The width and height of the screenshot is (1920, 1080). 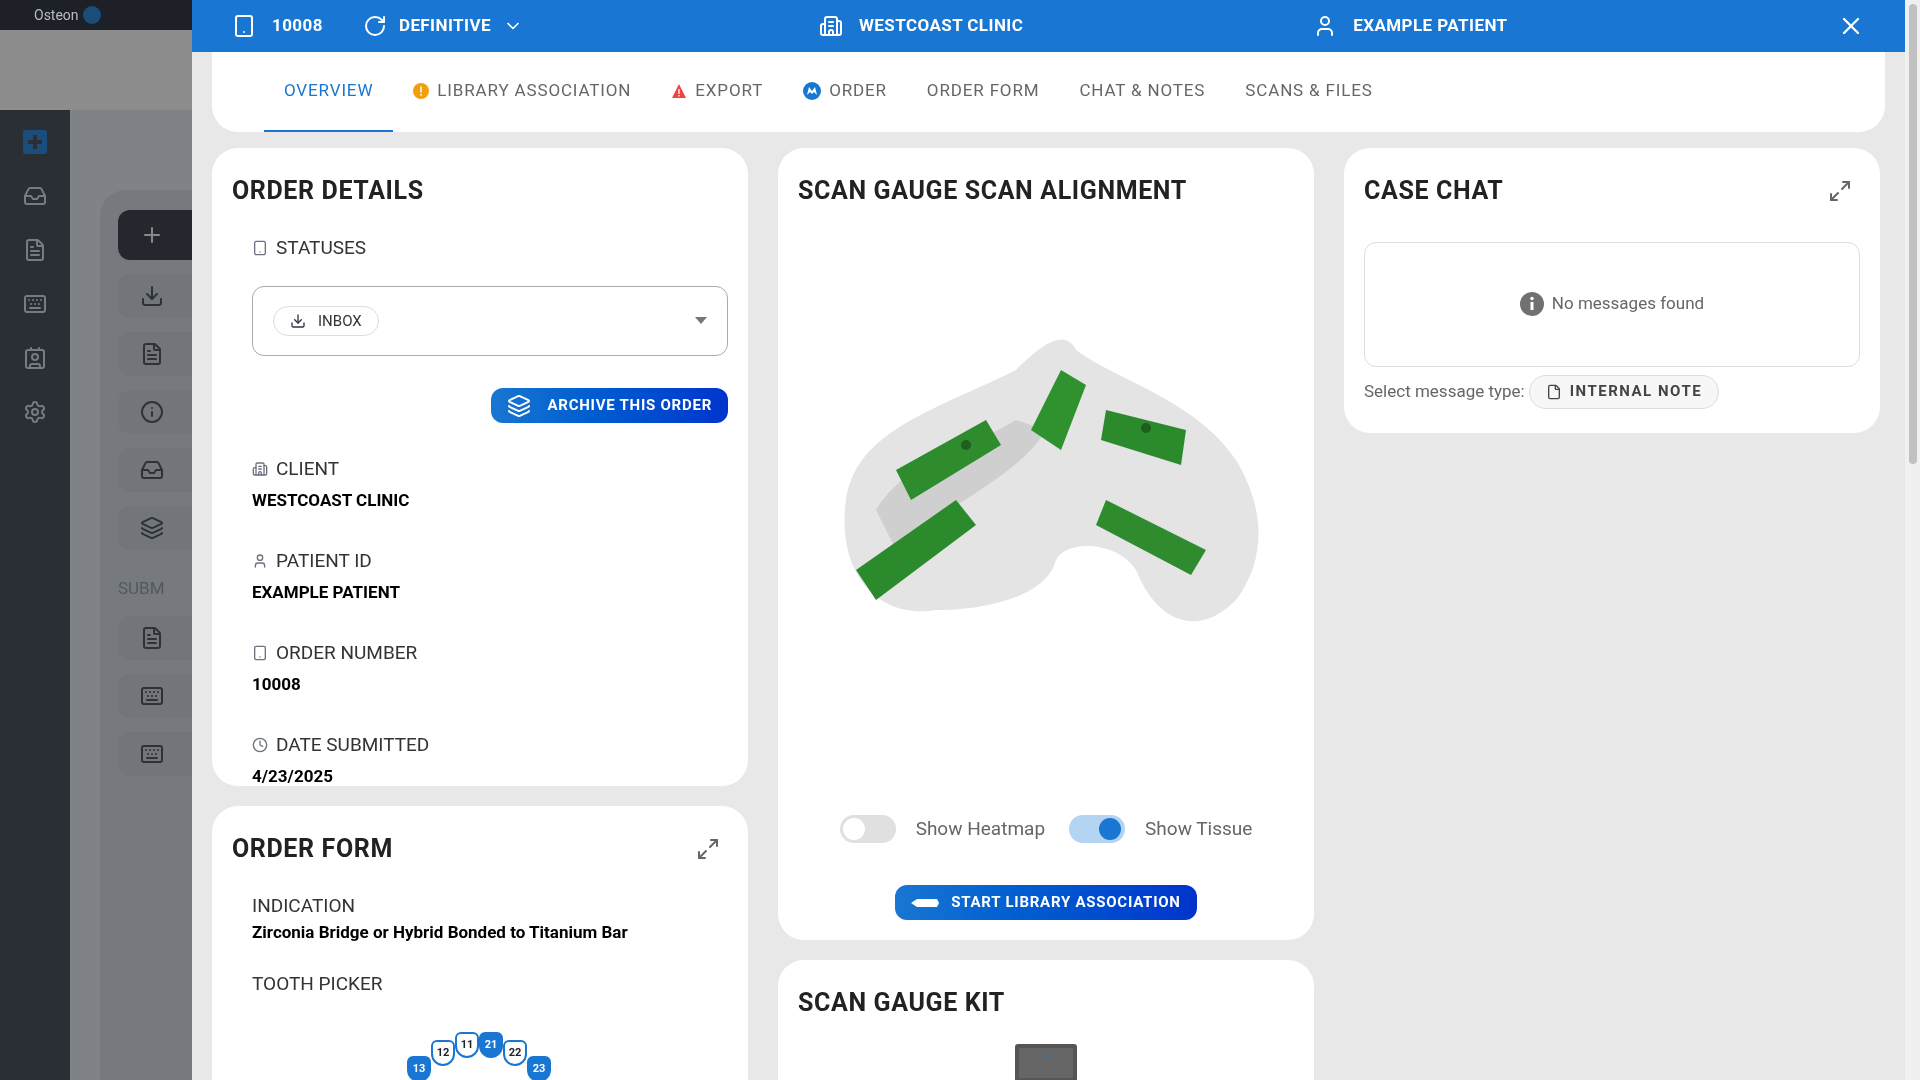 I want to click on tab: OVERVIEW, so click(x=329, y=92).